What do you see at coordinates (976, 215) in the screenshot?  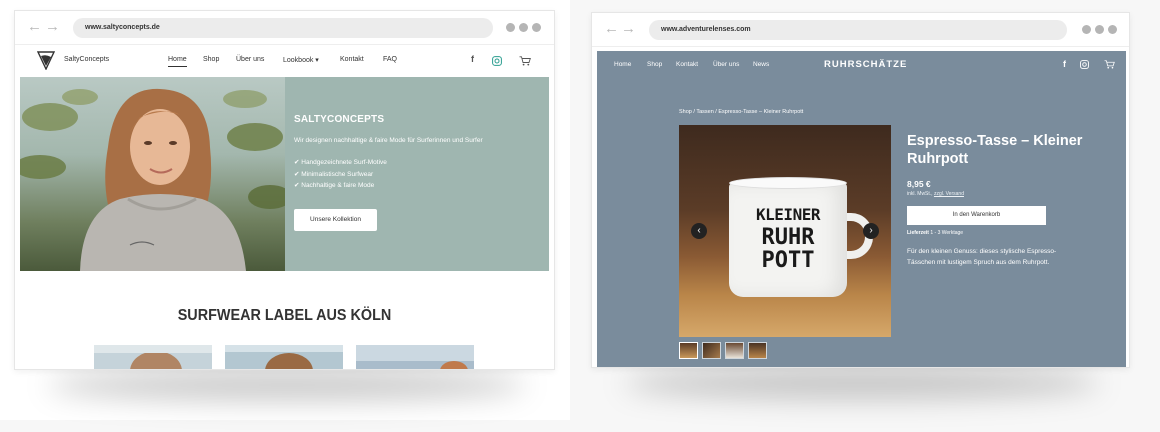 I see `add-to-cart-button: In den Warenkorb` at bounding box center [976, 215].